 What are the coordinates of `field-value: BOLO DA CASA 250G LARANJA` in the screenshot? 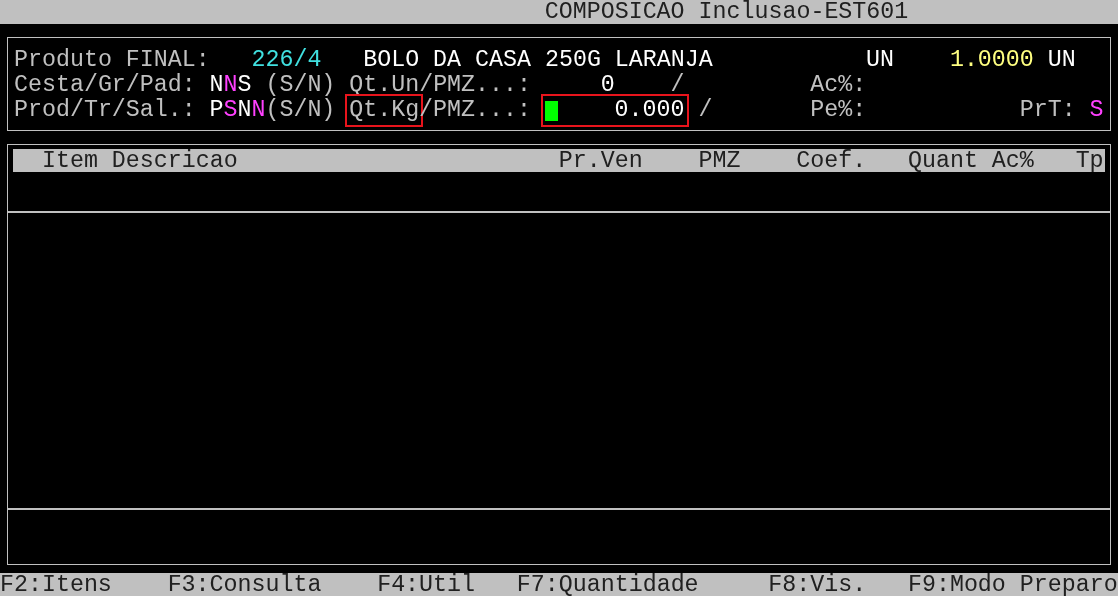 It's located at (538, 60).